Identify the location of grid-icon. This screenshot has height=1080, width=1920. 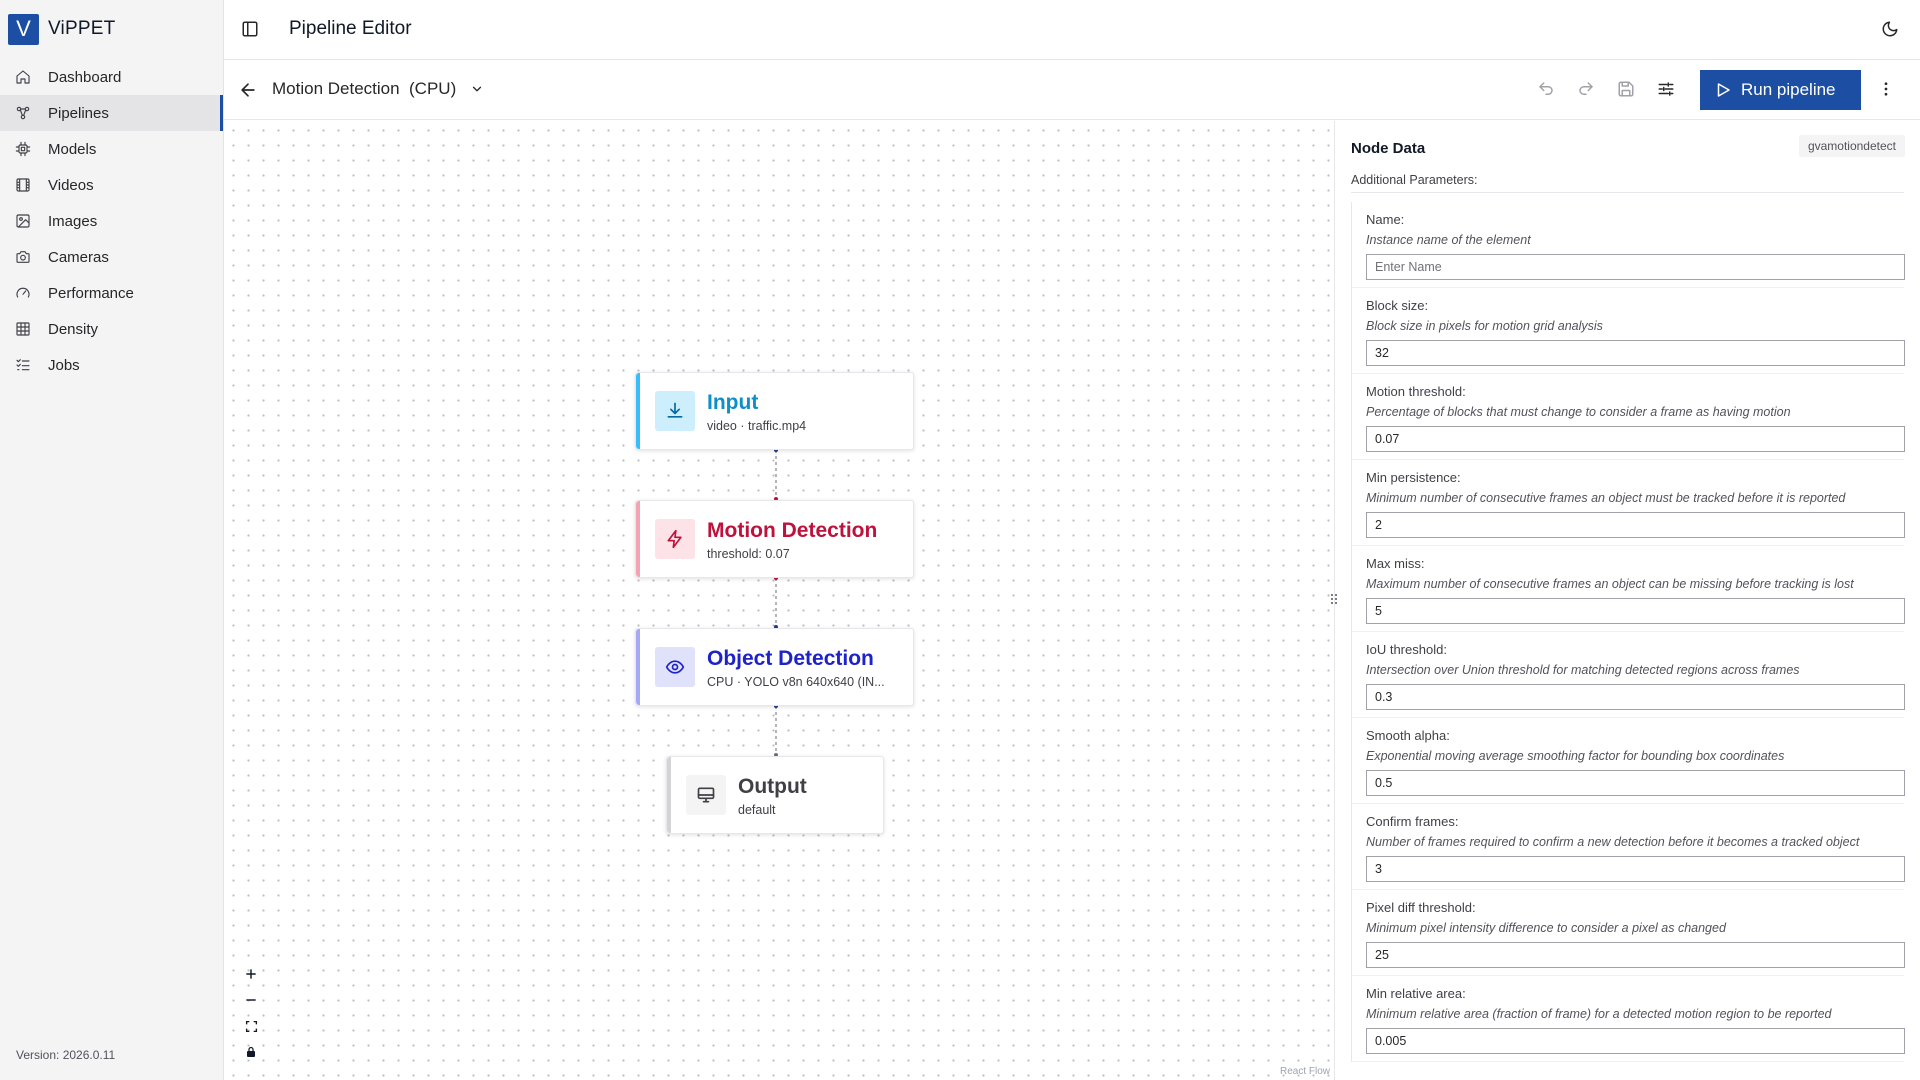
(23, 329).